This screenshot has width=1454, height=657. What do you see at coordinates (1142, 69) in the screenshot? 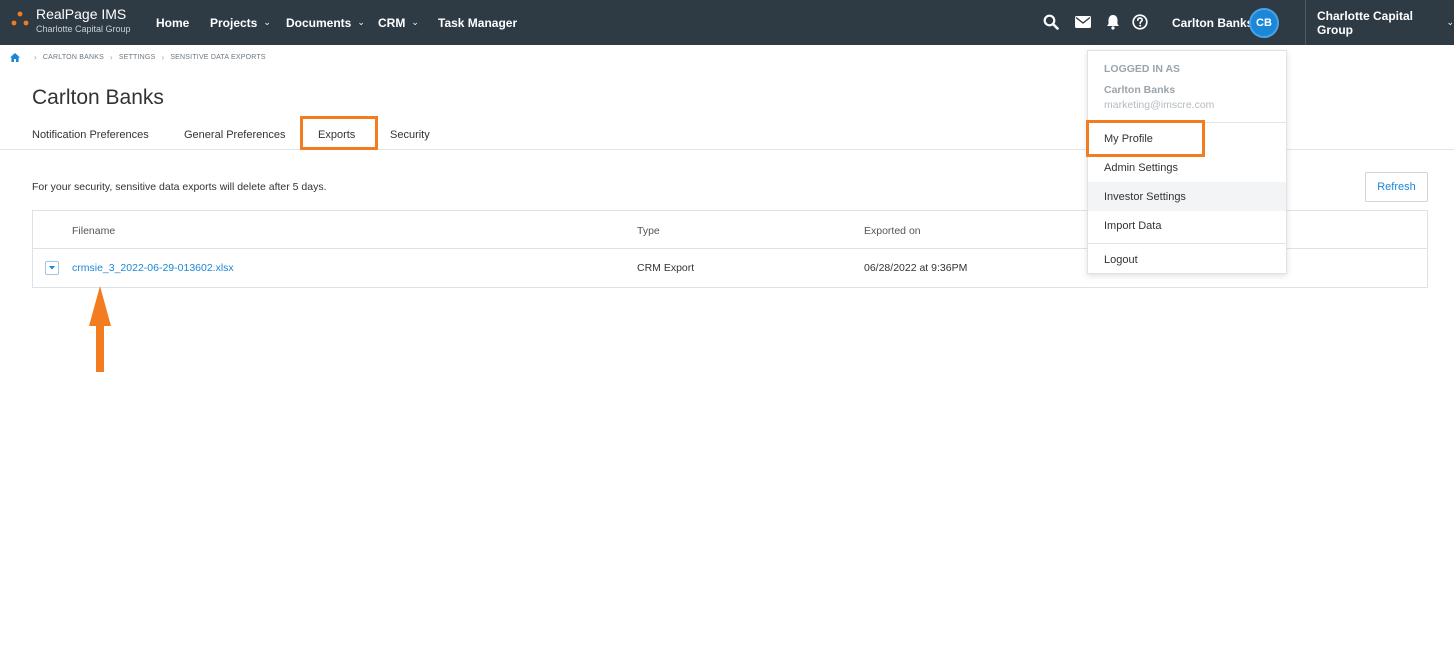
I see `logged-in-as-caption: LOGGED IN AS` at bounding box center [1142, 69].